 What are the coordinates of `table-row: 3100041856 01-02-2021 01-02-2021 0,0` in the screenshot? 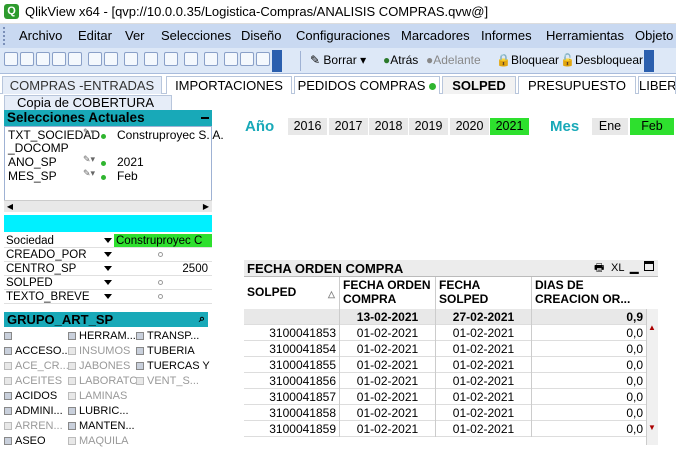 It's located at (445, 381).